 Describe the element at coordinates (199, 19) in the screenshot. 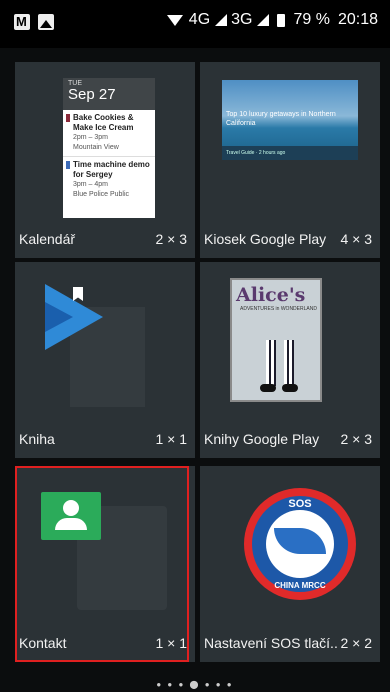

I see `network-type-1: 4G` at that location.